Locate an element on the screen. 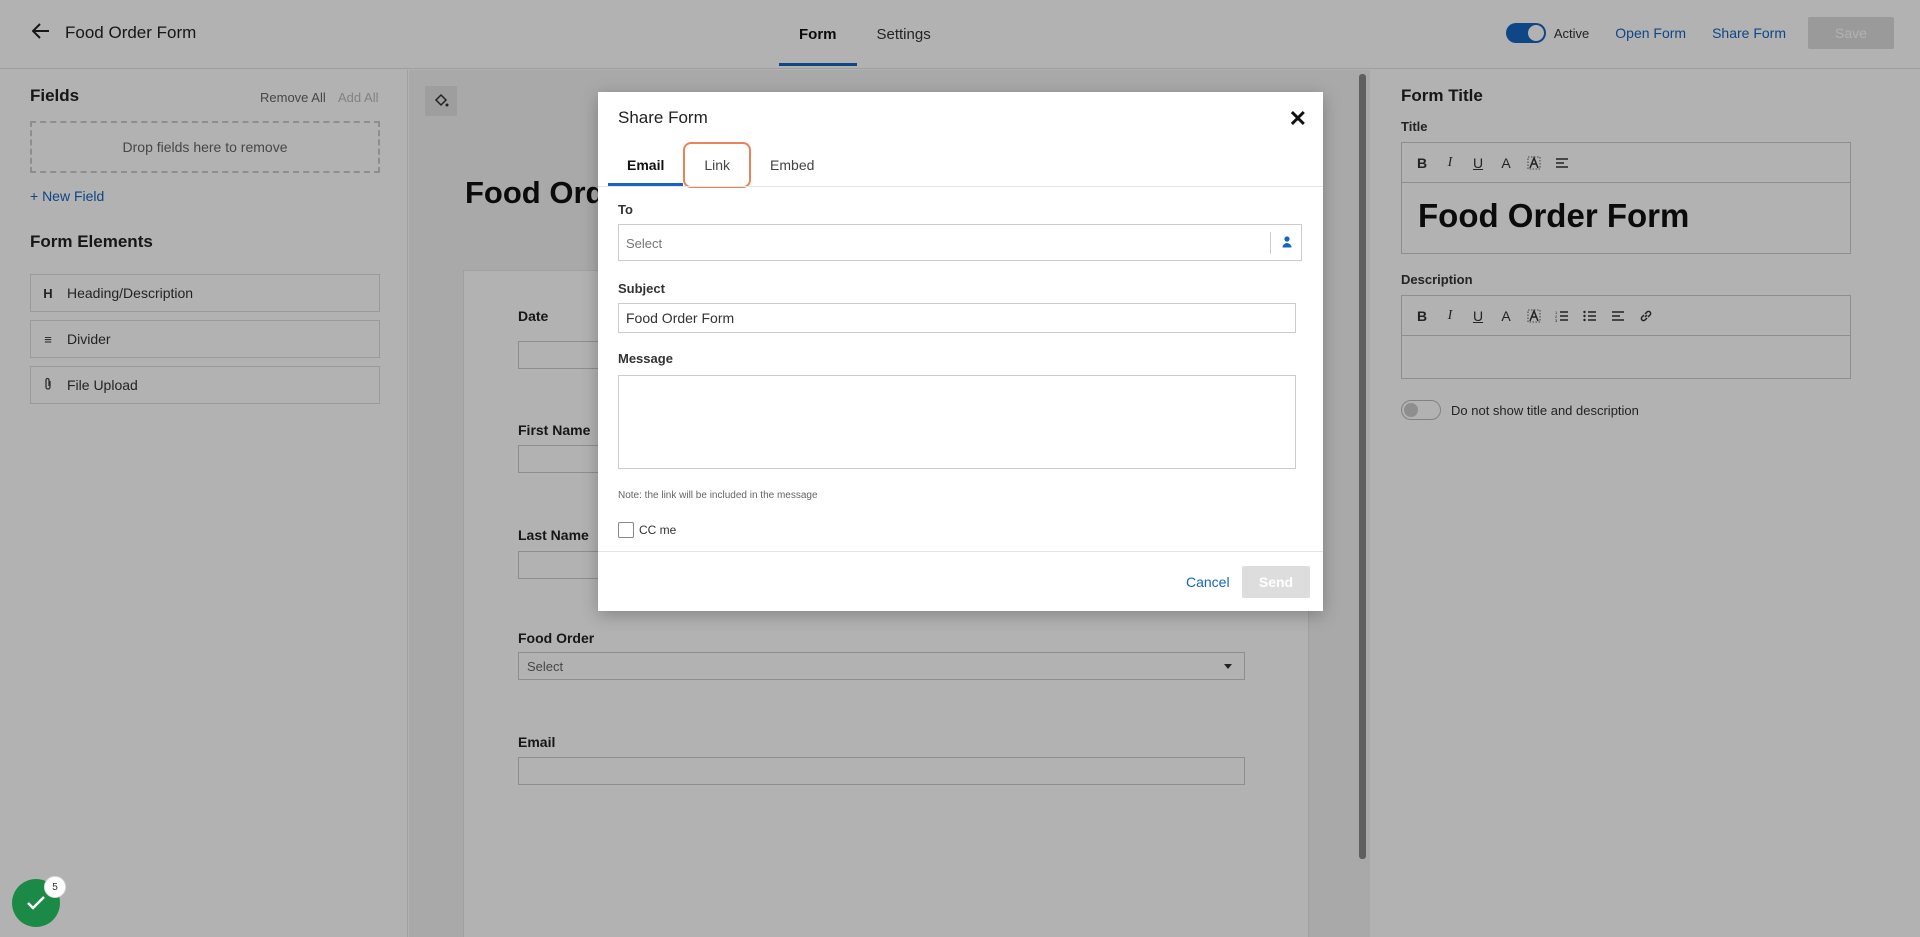  person-icon is located at coordinates (1287, 243).